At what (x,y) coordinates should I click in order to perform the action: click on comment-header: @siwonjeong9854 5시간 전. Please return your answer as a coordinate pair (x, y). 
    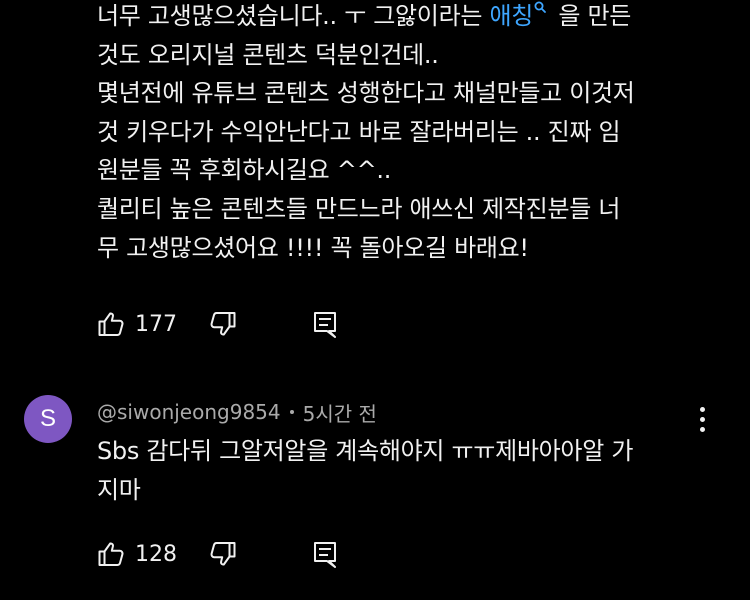
    Looking at the image, I should click on (237, 412).